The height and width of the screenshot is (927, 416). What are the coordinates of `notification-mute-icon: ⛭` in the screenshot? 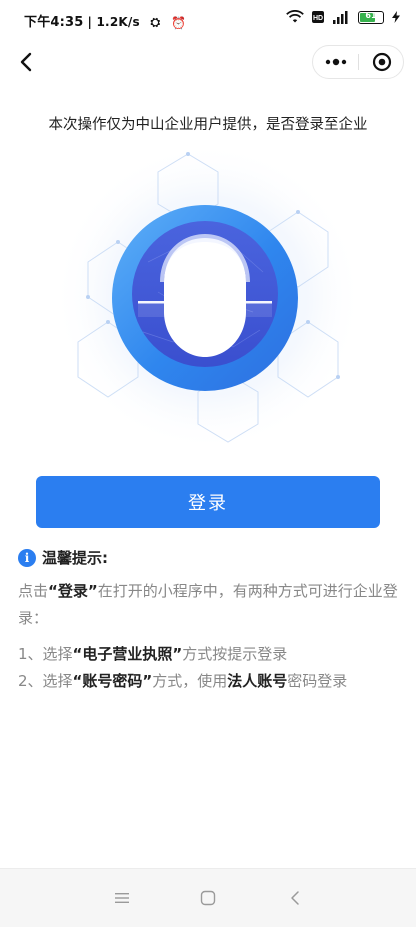 It's located at (155, 22).